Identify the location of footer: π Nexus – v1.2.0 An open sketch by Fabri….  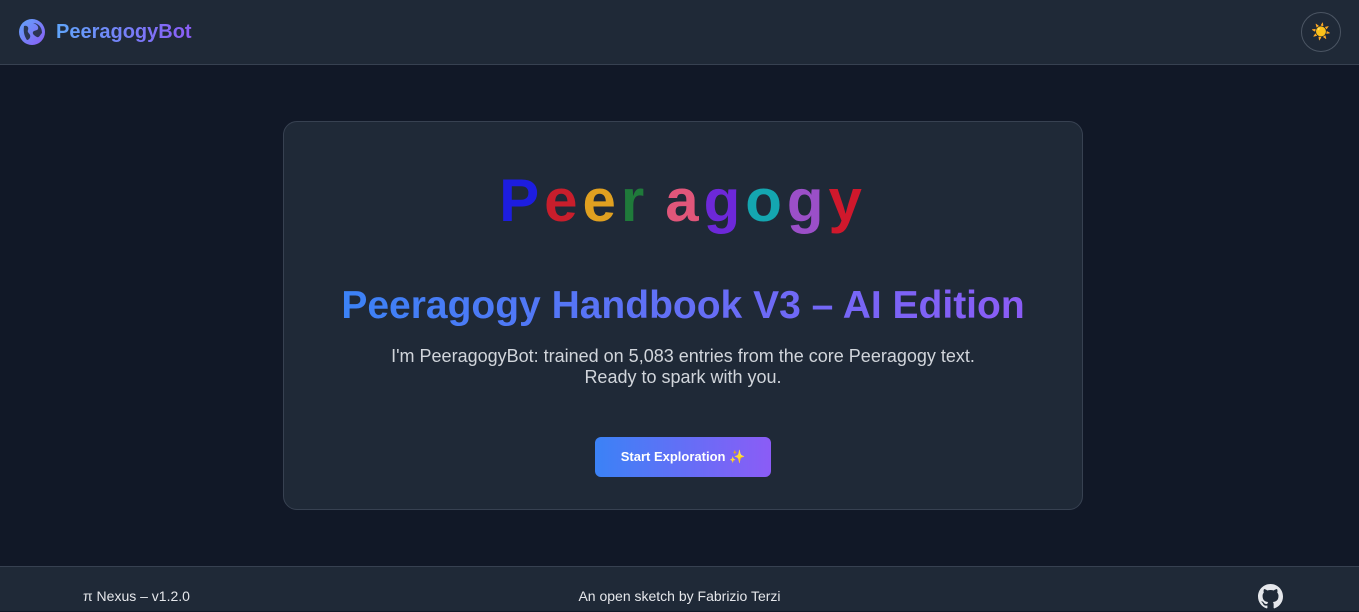
(679, 588).